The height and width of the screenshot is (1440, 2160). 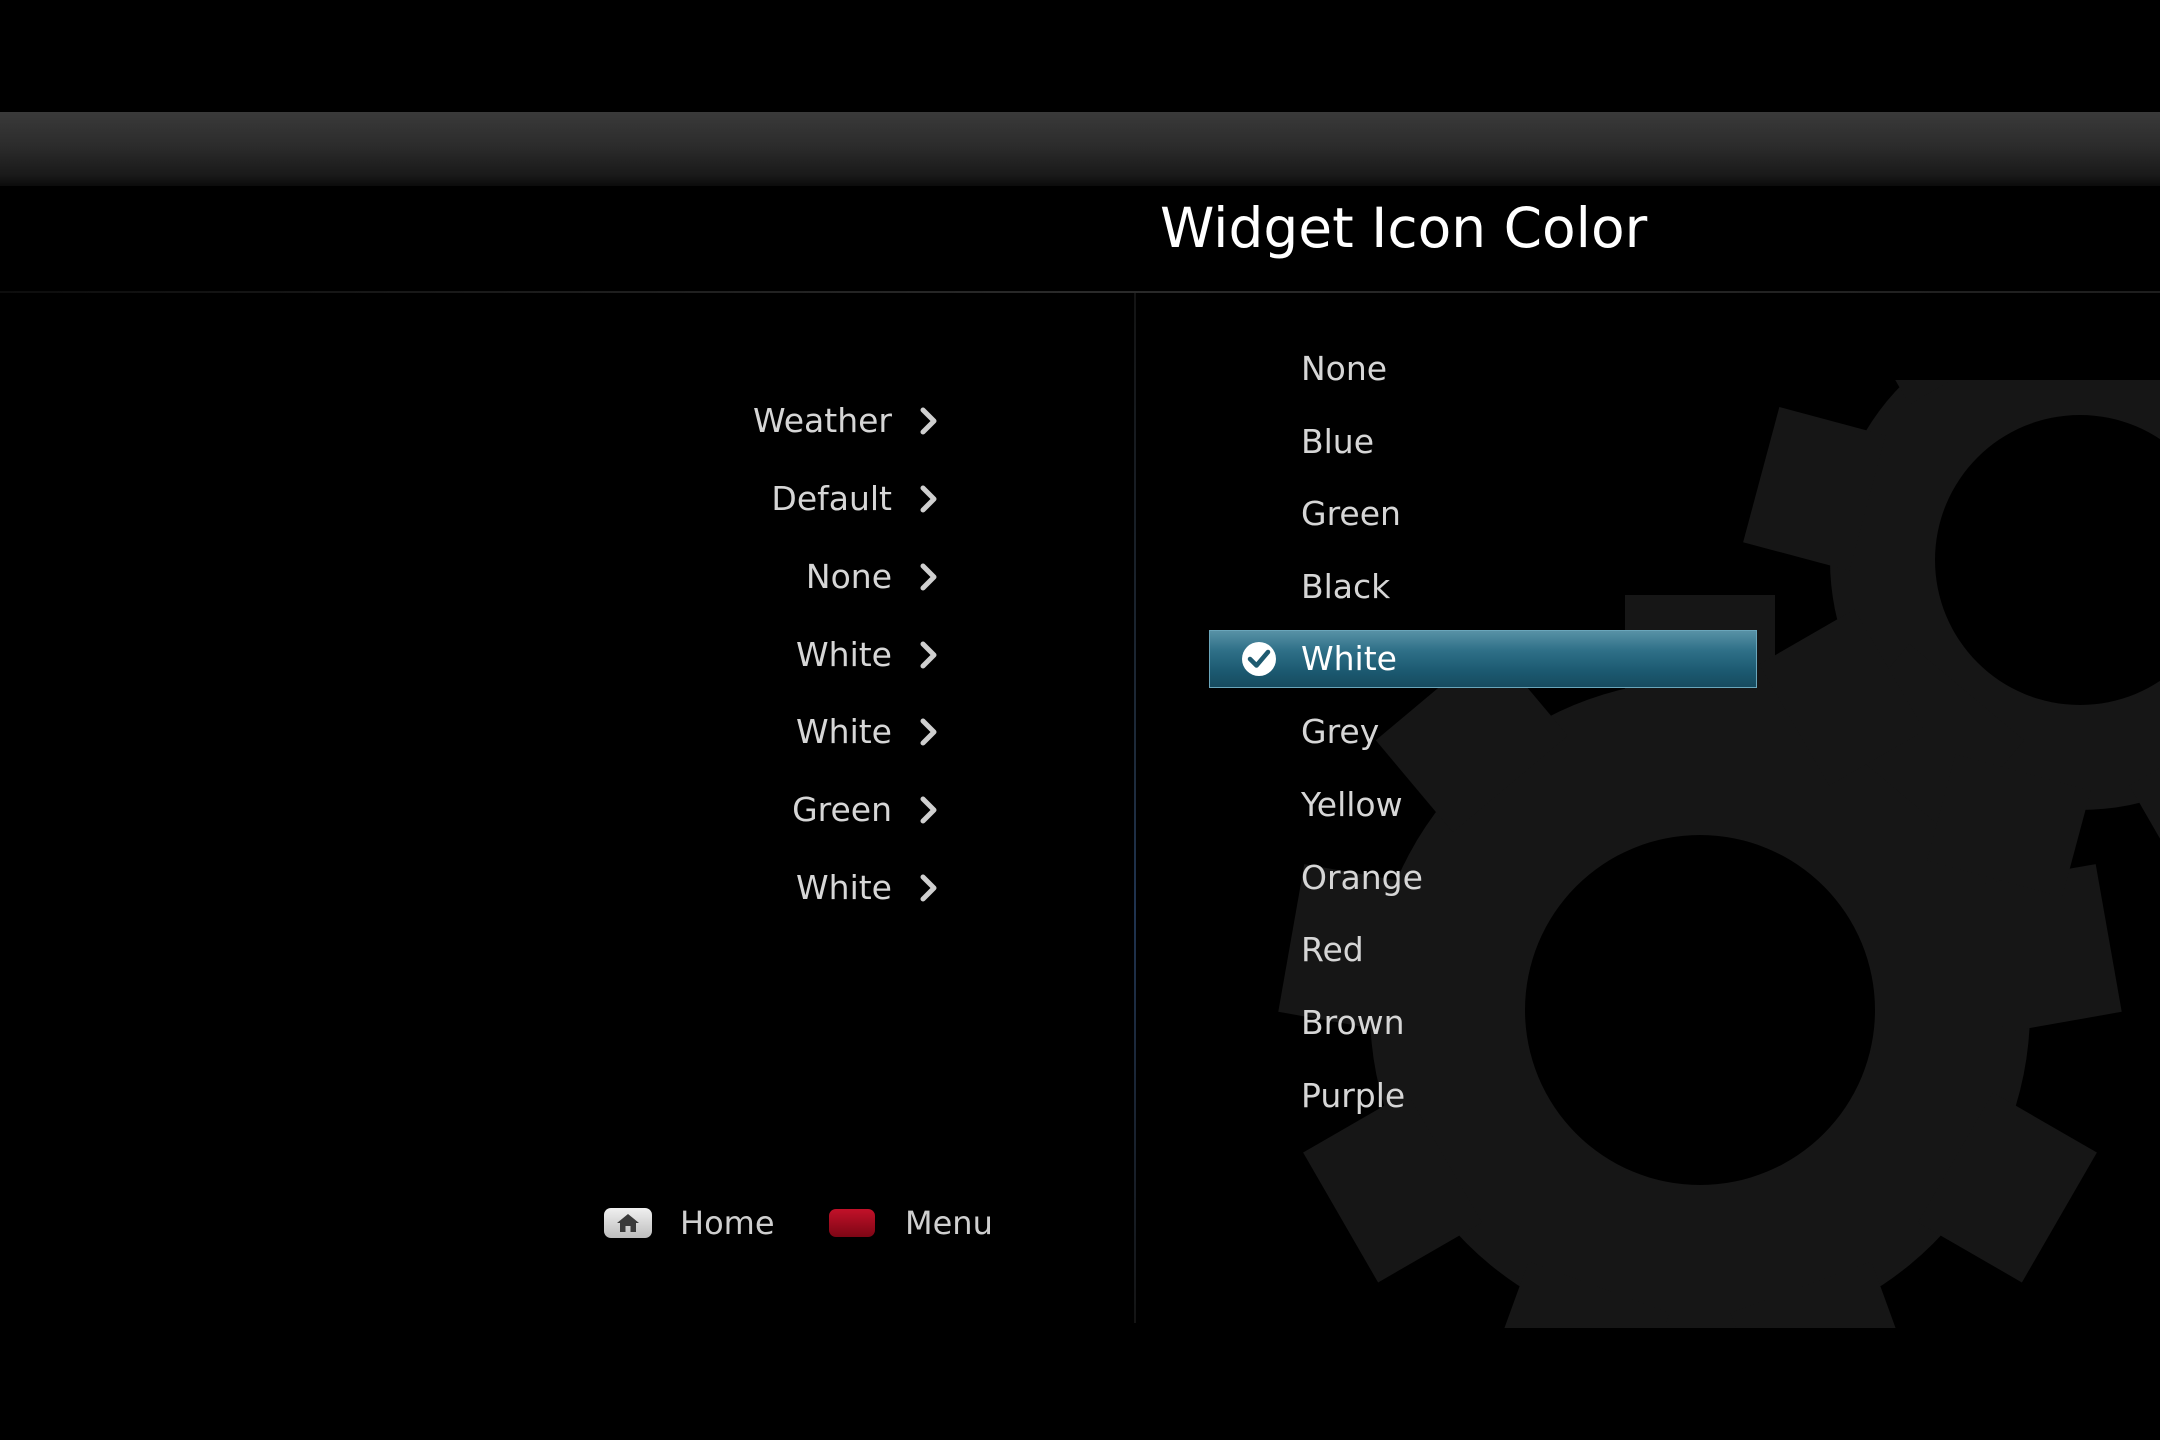 I want to click on option-label: Blue, so click(x=1338, y=441).